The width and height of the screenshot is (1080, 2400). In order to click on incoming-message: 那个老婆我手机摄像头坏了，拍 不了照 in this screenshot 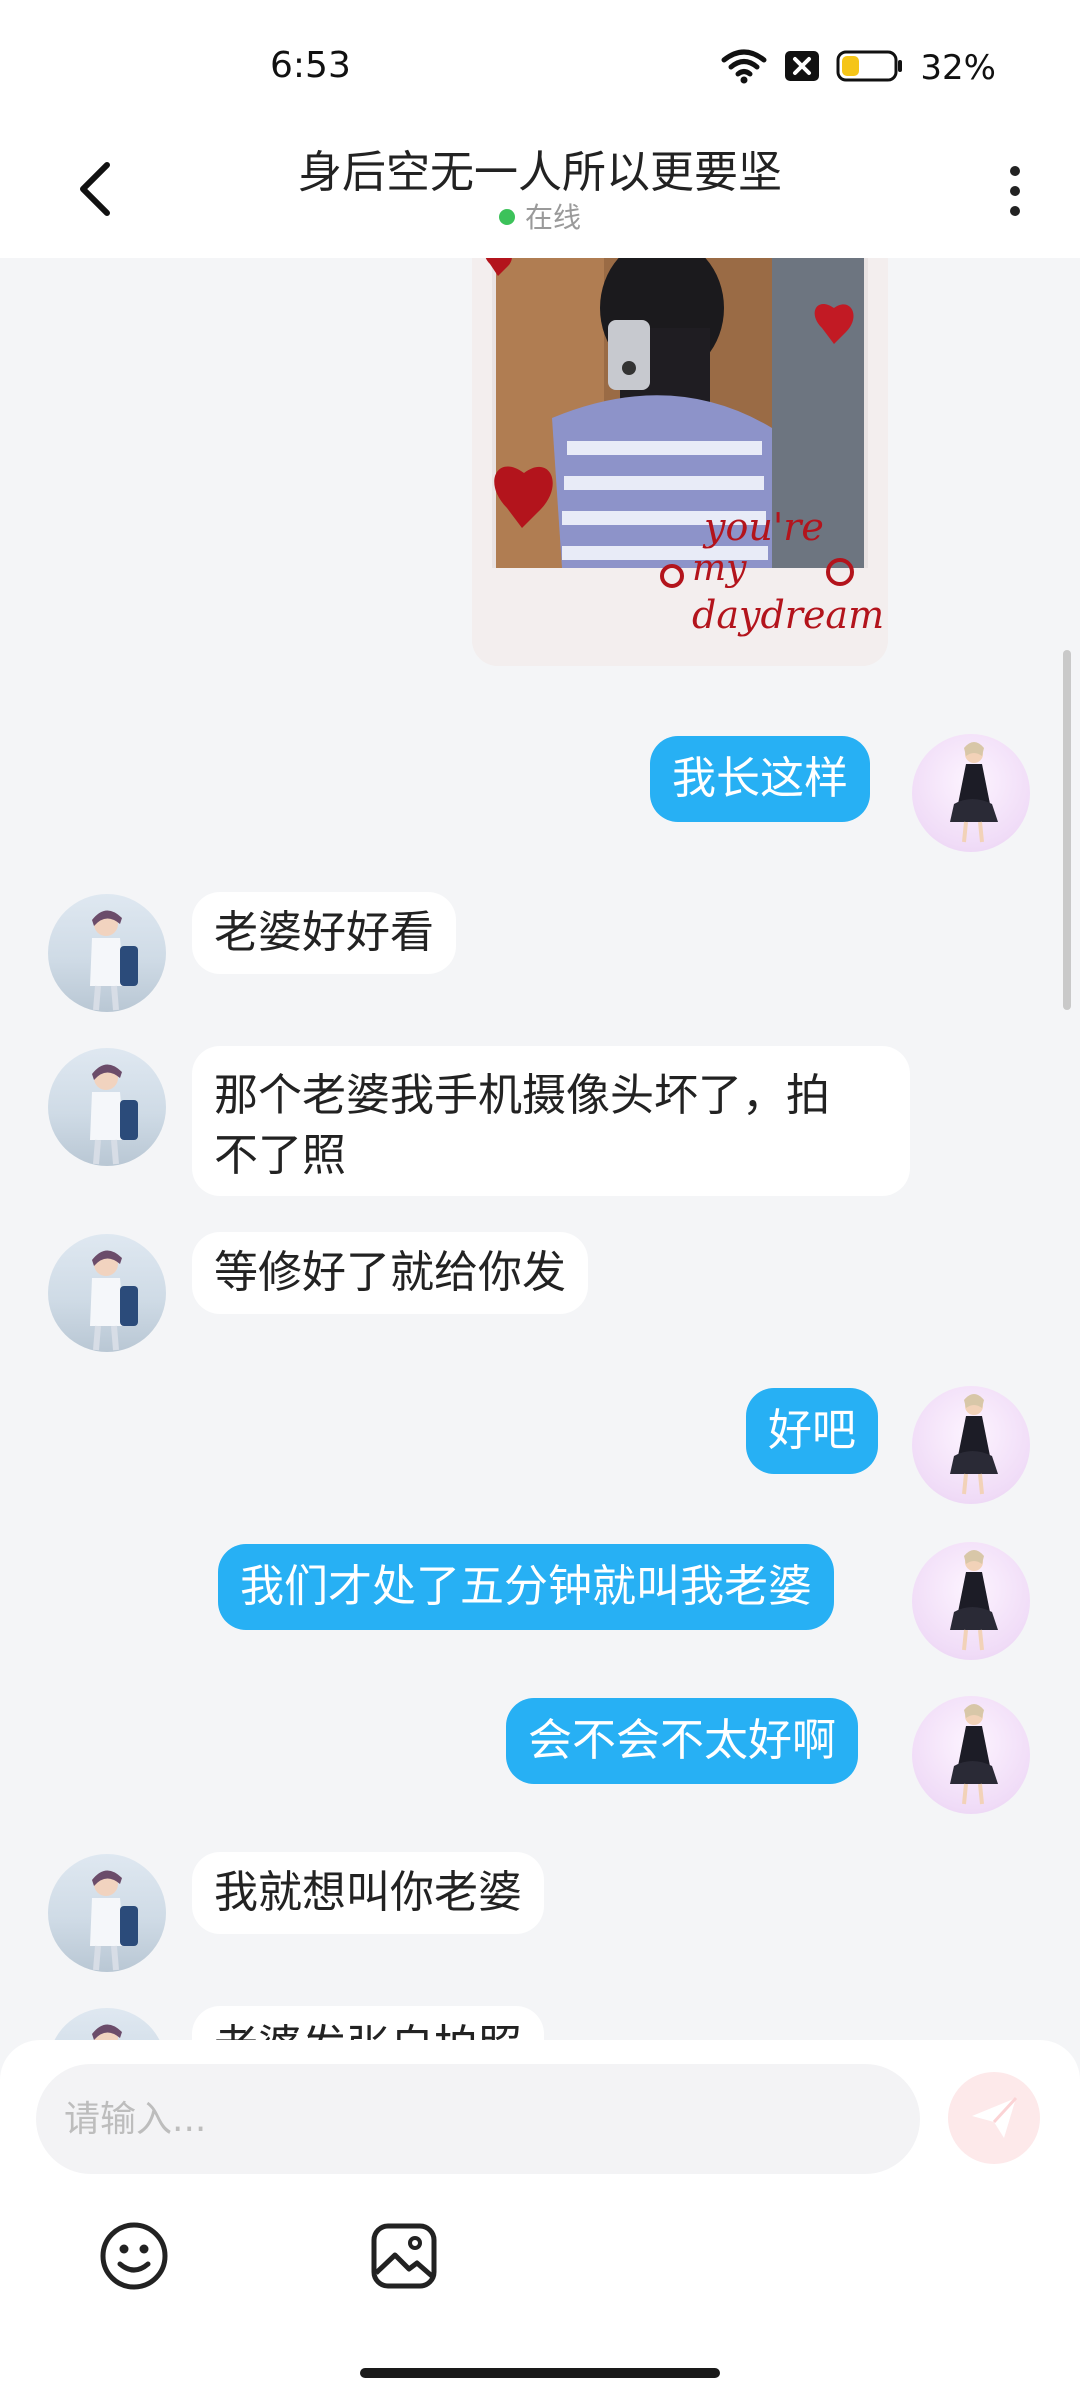, I will do `click(551, 1121)`.